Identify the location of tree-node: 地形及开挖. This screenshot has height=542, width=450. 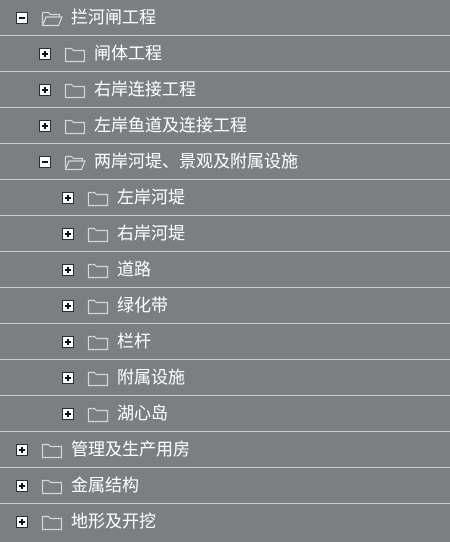
(225, 522).